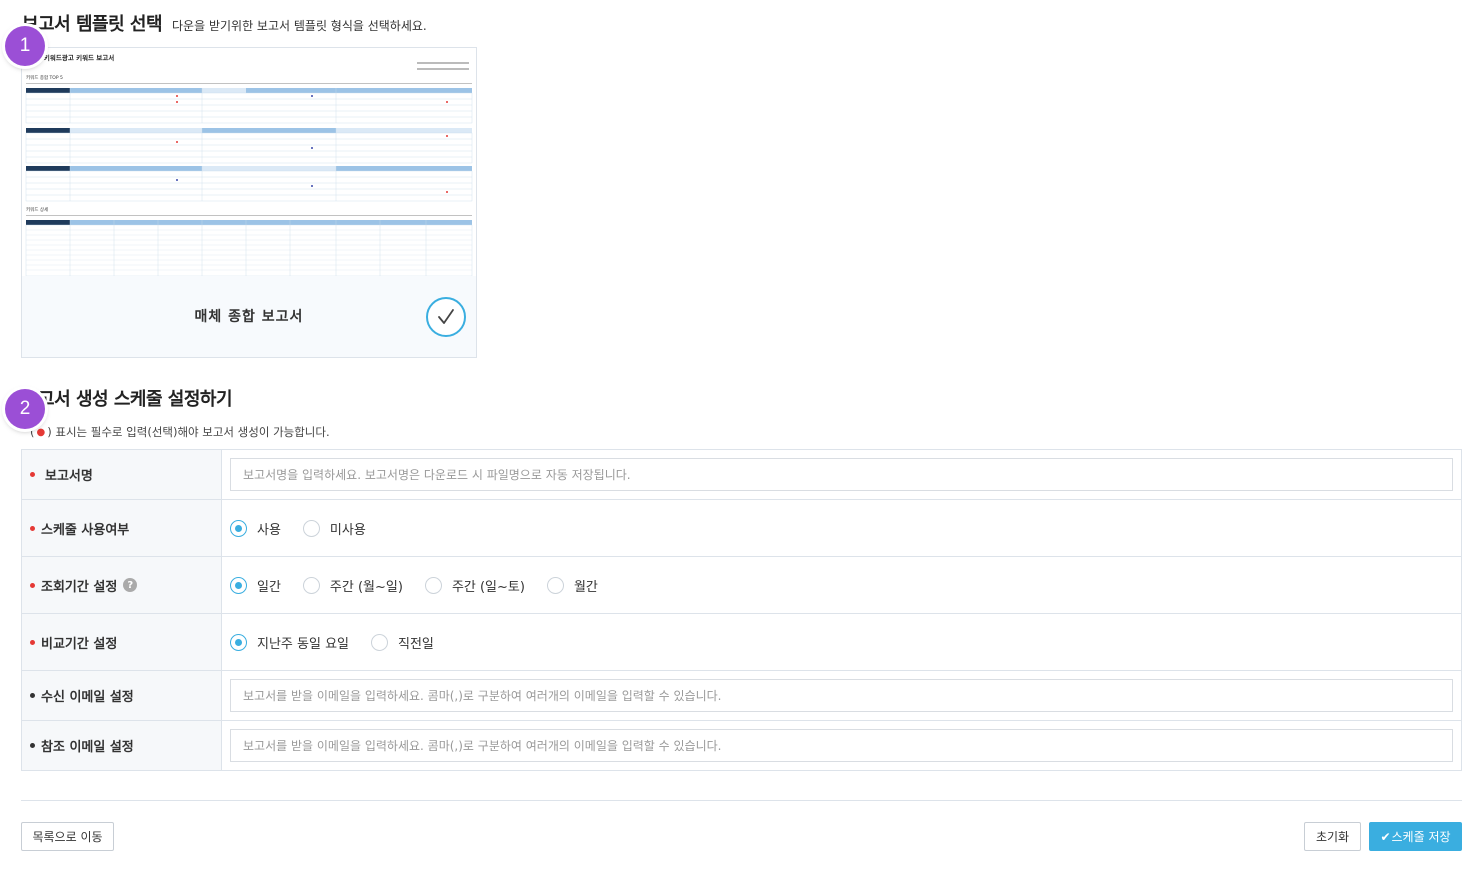 The image size is (1478, 869). I want to click on radio-label: 주간 (월~일), so click(366, 587).